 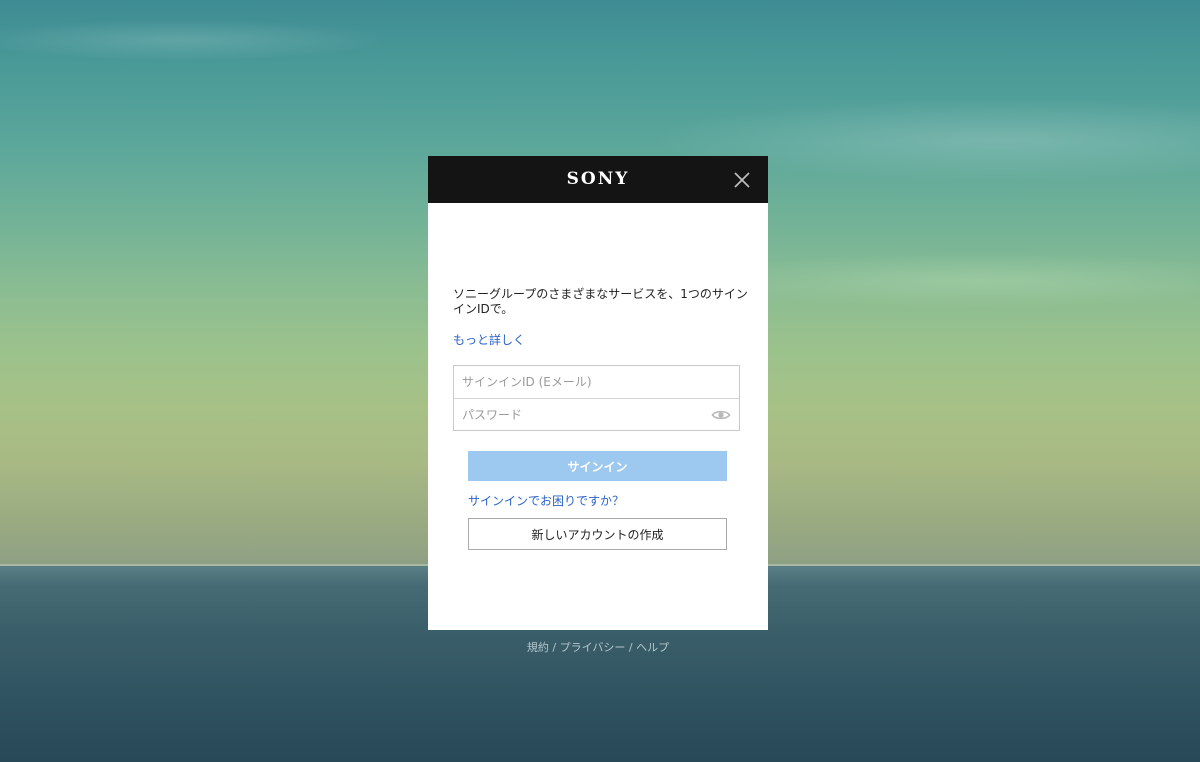 I want to click on learn-more-link: もっと詳しく, so click(x=489, y=339).